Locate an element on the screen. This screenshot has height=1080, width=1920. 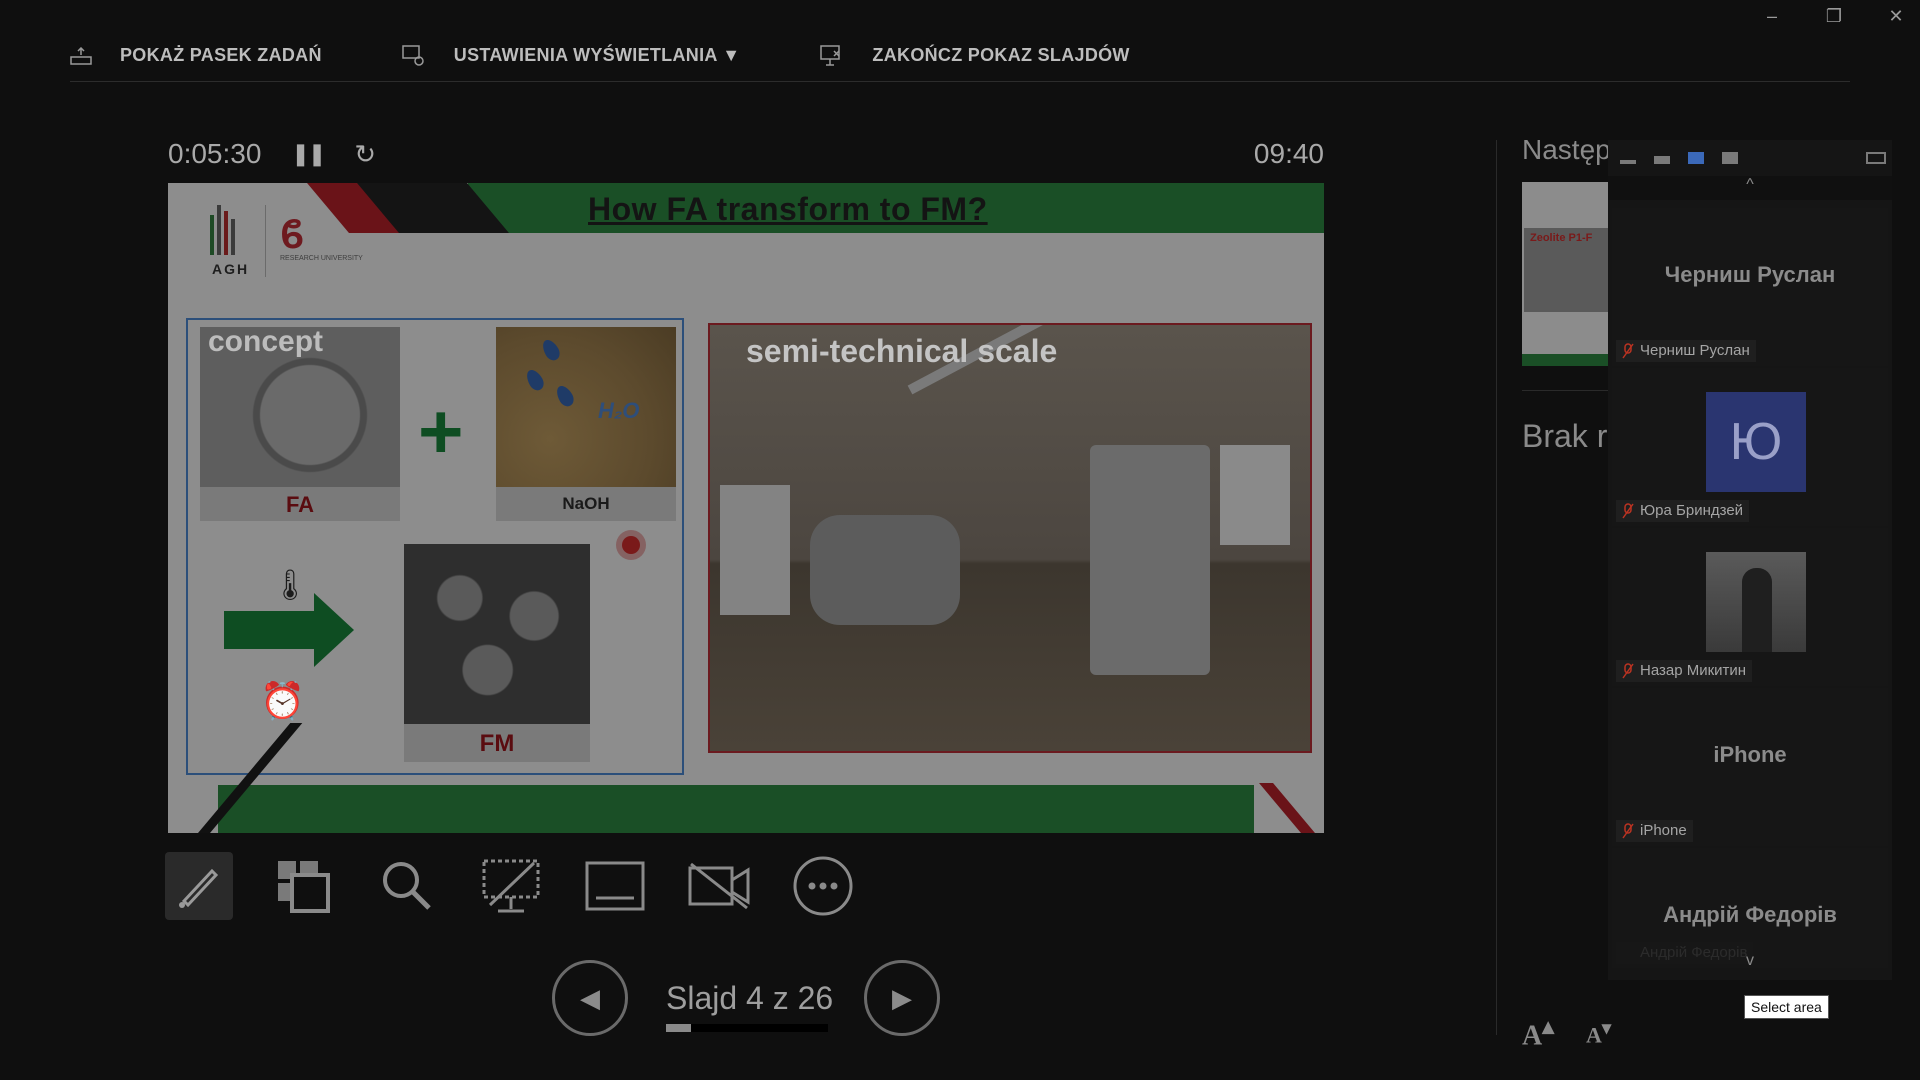
participant-tile: iPhone iPhone is located at coordinates (1750, 767).